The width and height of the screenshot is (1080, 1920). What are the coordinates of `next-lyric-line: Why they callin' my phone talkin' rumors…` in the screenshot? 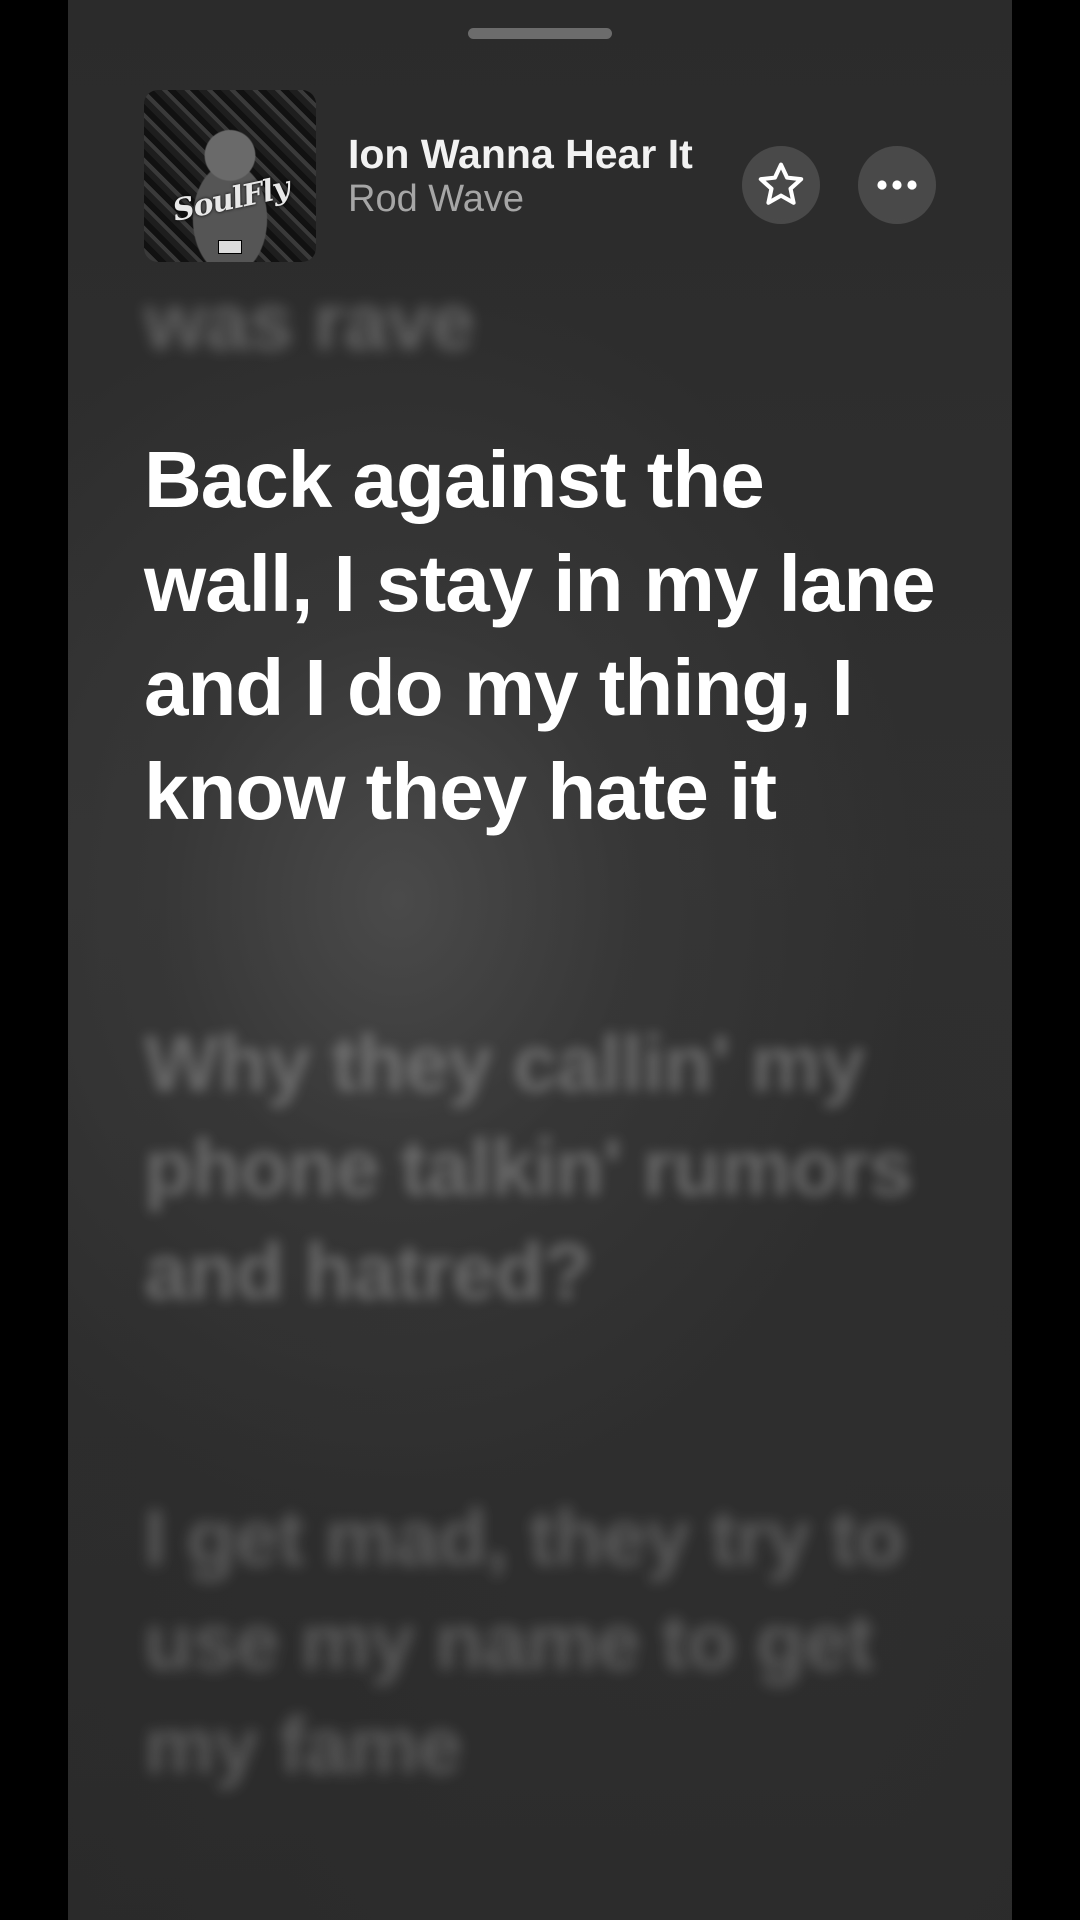 It's located at (544, 1168).